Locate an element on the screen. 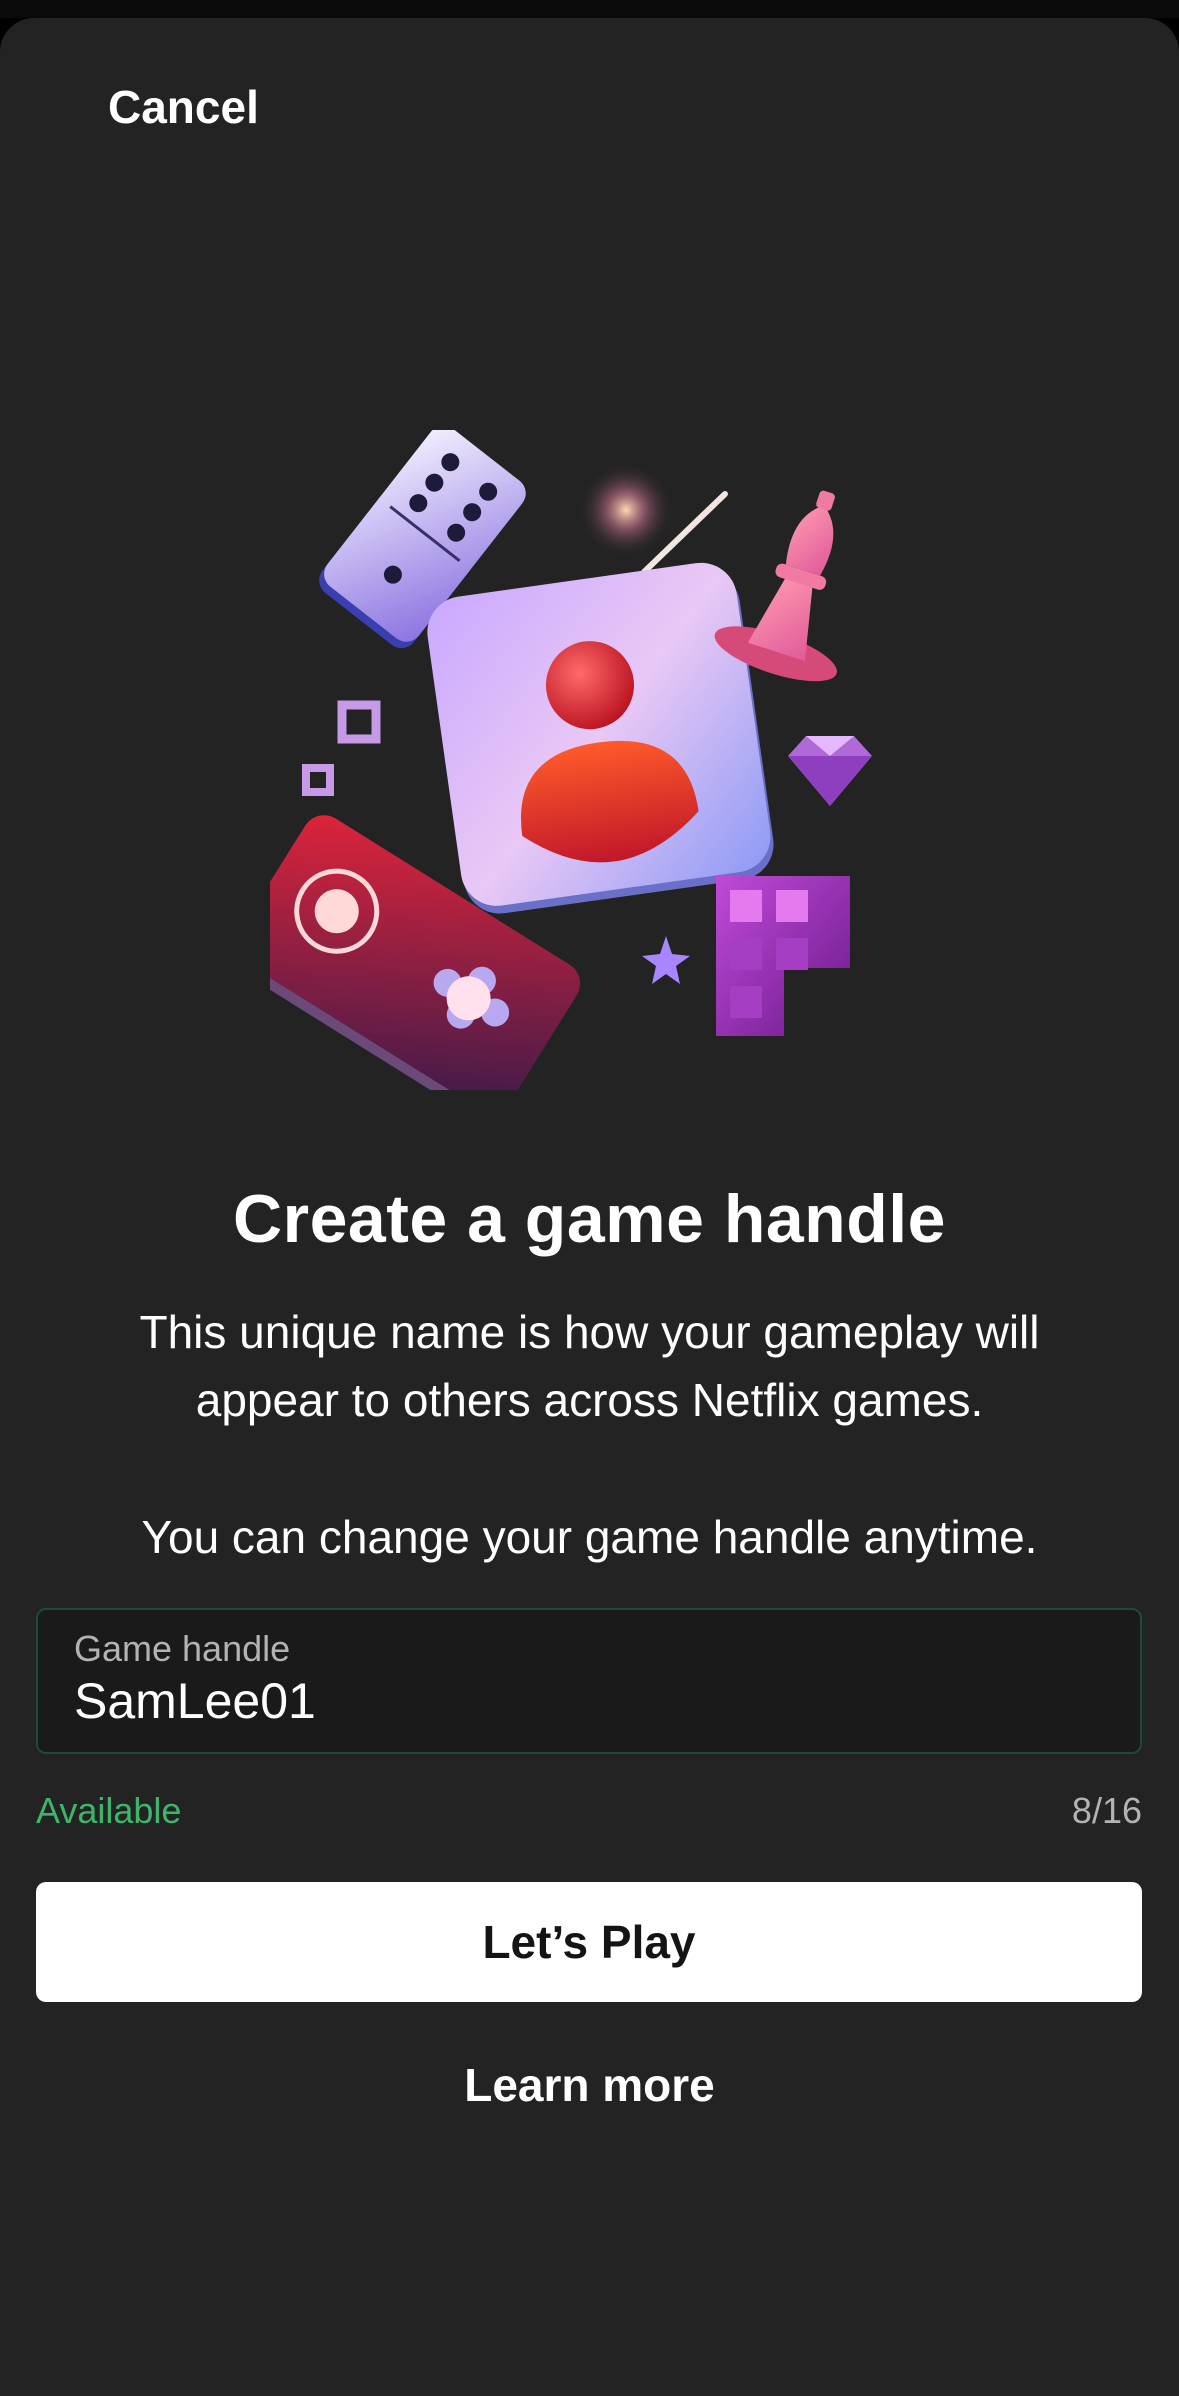 The width and height of the screenshot is (1179, 2396). lets-play-button: Let’s Play is located at coordinates (589, 1942).